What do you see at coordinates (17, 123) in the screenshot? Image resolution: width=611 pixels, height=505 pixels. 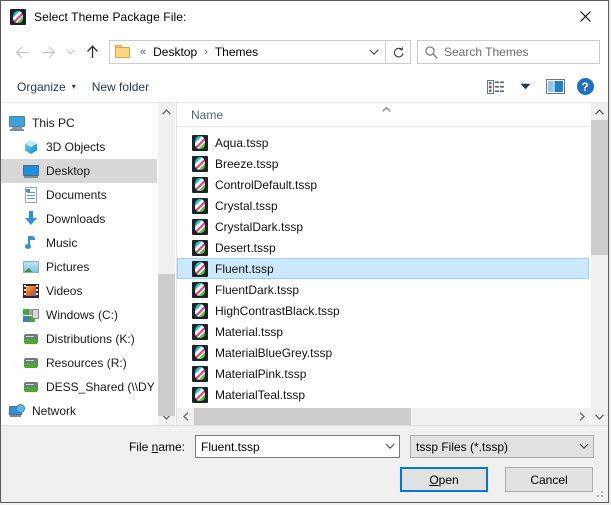 I see `this-pc-icon` at bounding box center [17, 123].